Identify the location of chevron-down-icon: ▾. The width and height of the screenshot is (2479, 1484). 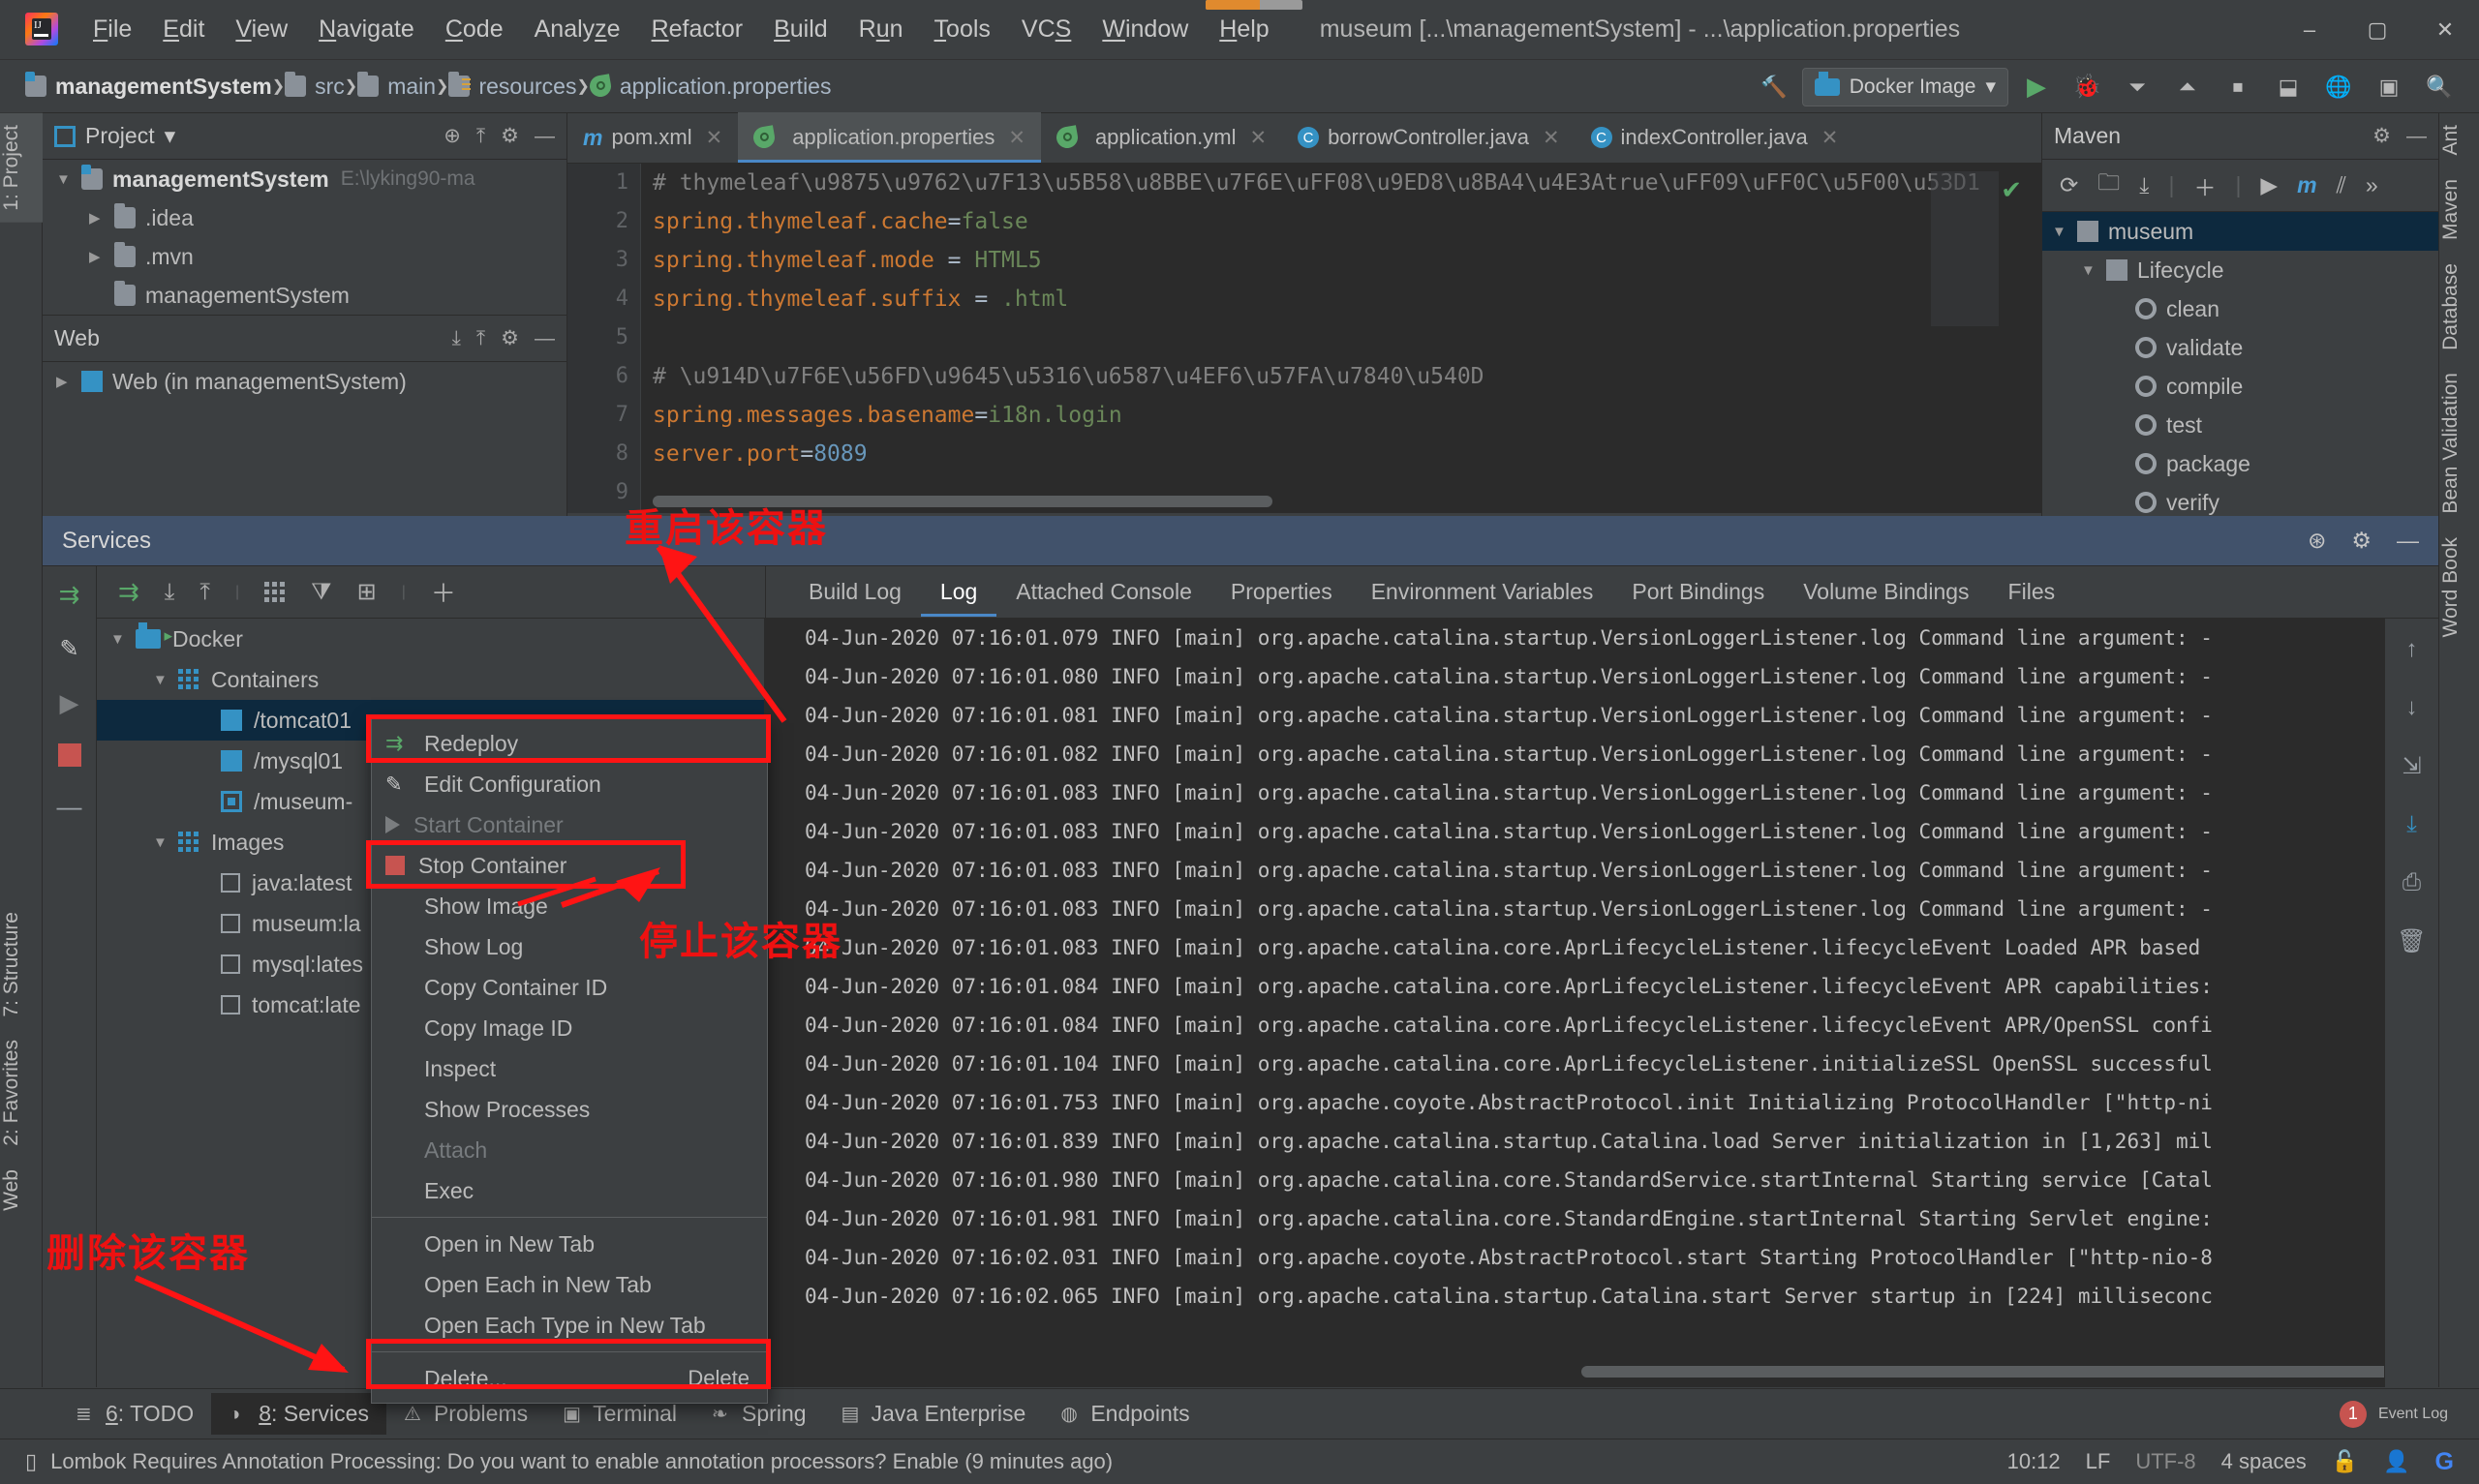
(170, 136).